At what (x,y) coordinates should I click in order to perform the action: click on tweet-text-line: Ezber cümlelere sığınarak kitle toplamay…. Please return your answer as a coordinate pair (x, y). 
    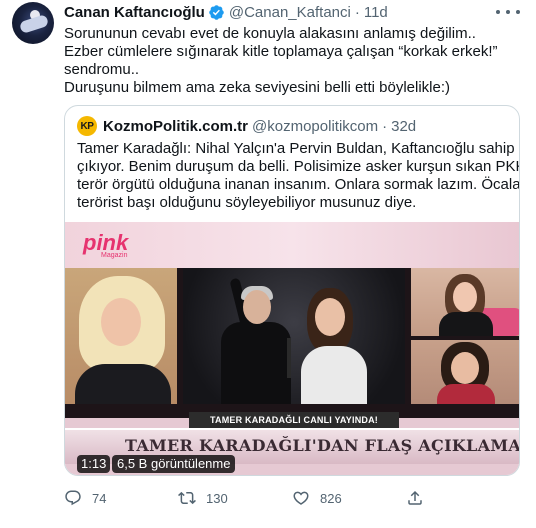
    Looking at the image, I should click on (281, 51).